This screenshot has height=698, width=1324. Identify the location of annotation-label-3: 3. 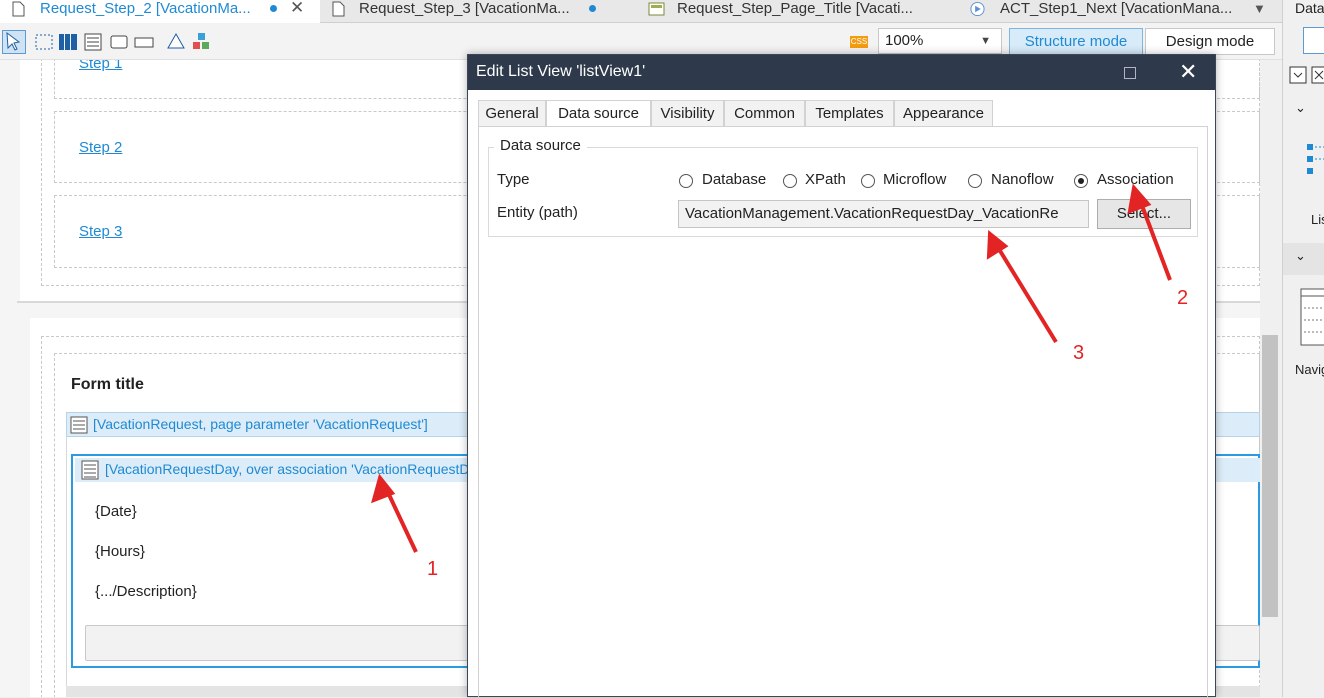
(1079, 353).